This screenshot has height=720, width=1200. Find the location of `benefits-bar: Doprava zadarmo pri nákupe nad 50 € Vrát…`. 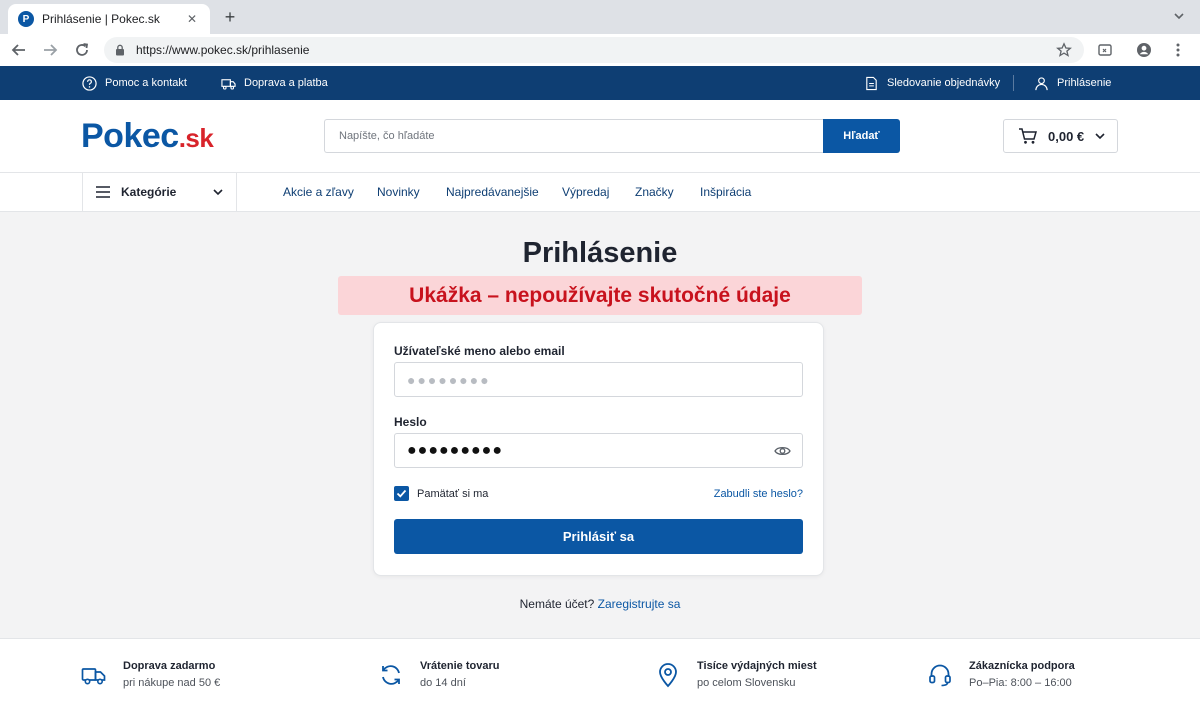

benefits-bar: Doprava zadarmo pri nákupe nad 50 € Vrát… is located at coordinates (600, 679).